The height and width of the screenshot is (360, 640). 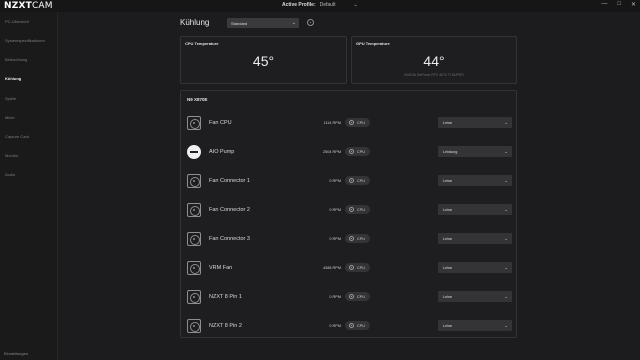 I want to click on sidebar-item-mixer: Mixer, so click(x=10, y=117).